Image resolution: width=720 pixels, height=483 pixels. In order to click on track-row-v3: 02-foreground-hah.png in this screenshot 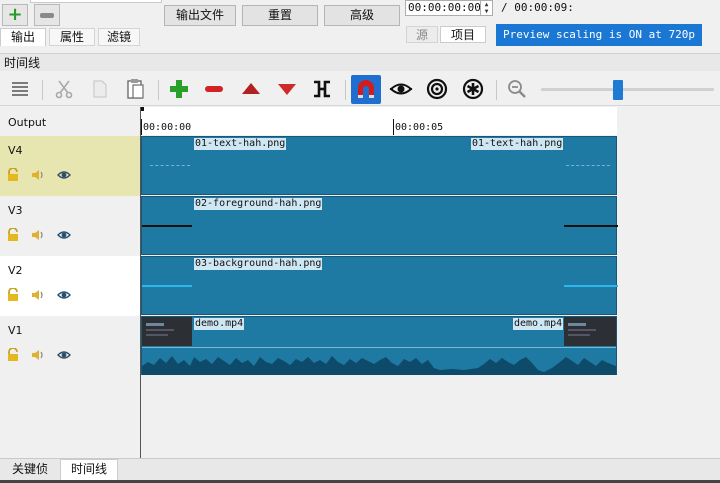, I will do `click(379, 225)`.